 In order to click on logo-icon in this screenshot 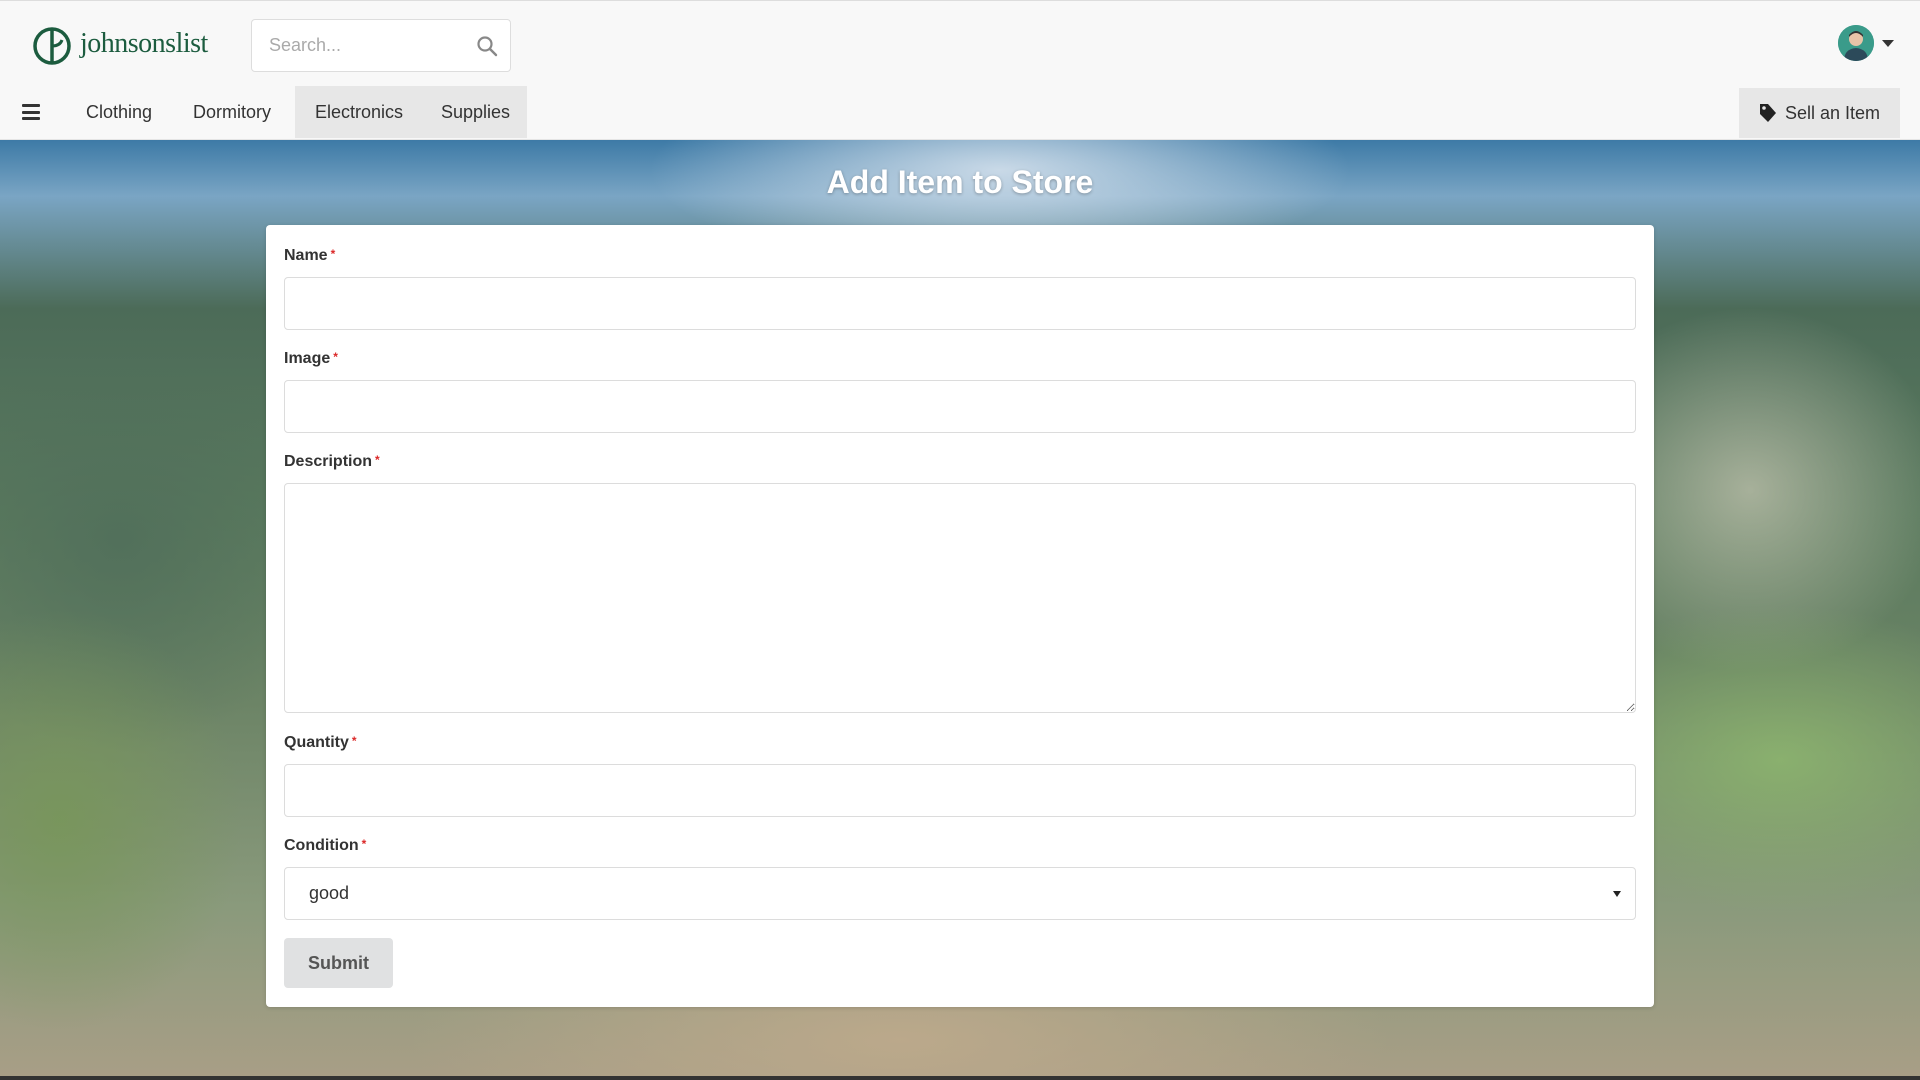, I will do `click(52, 46)`.